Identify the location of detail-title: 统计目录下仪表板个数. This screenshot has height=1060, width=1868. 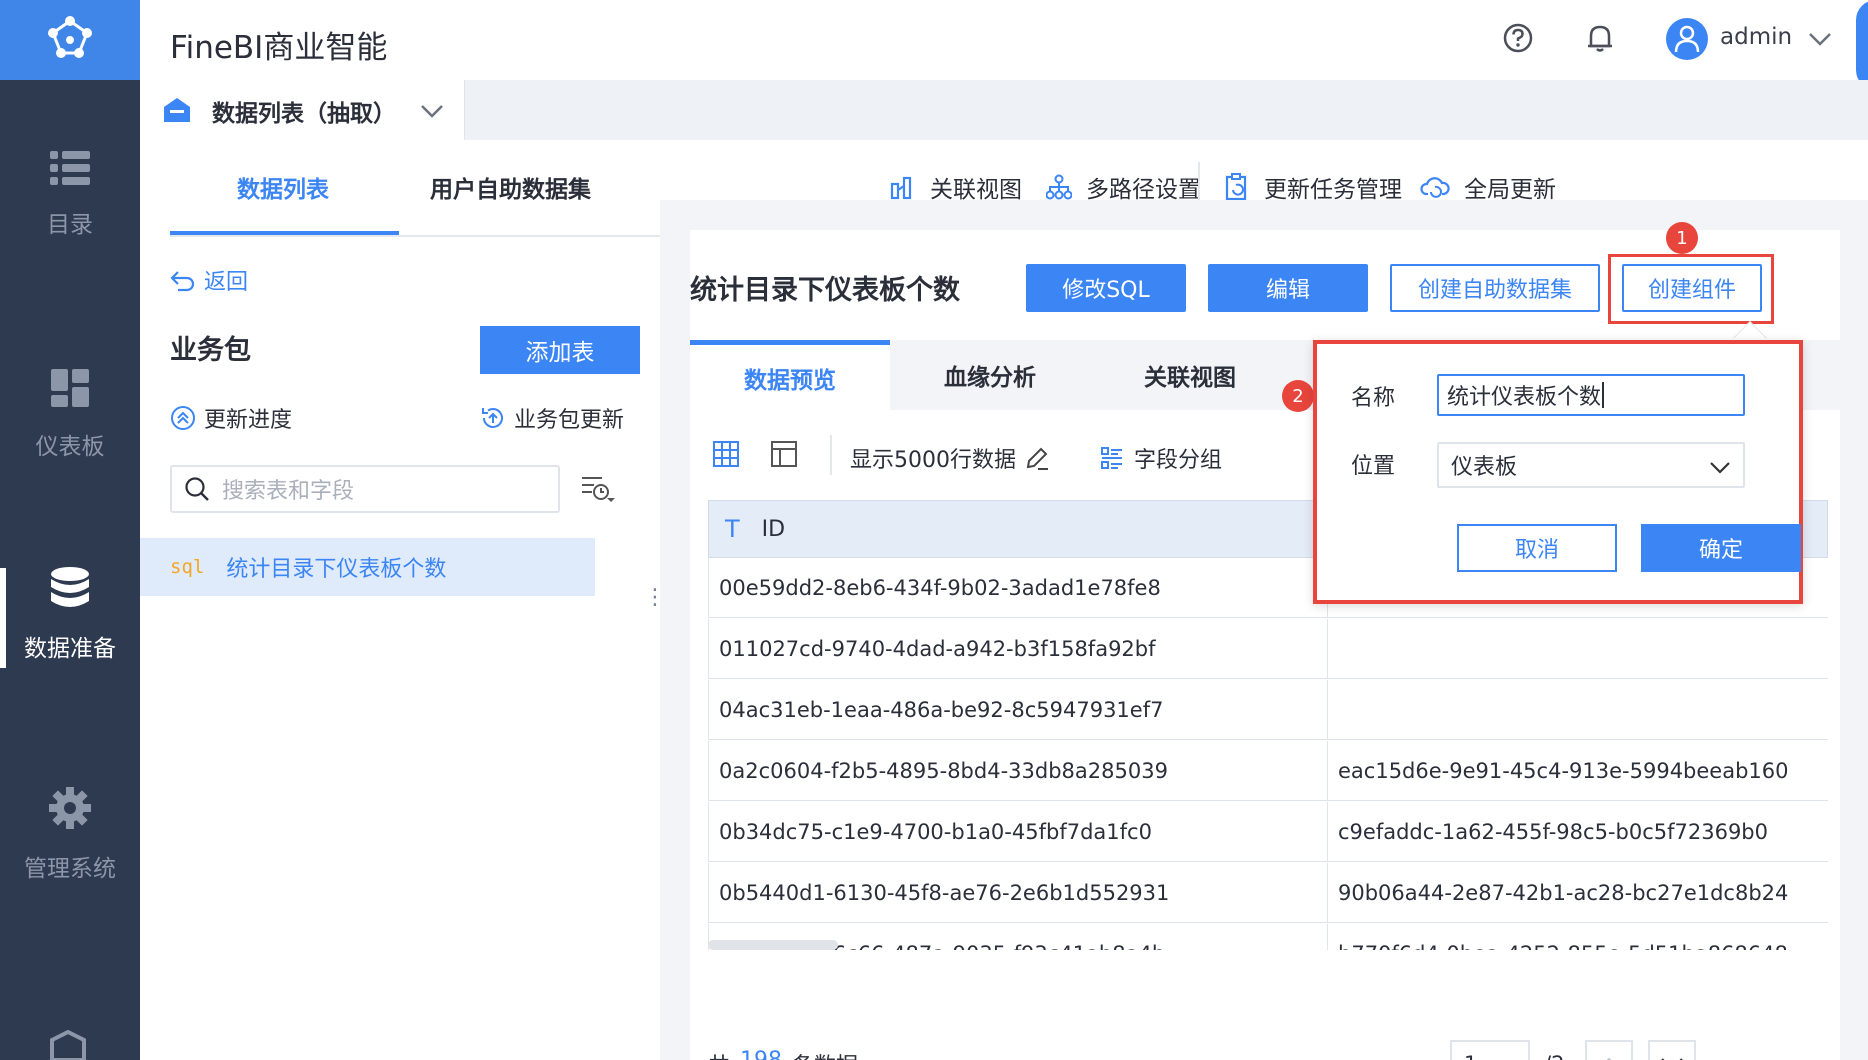
(825, 290).